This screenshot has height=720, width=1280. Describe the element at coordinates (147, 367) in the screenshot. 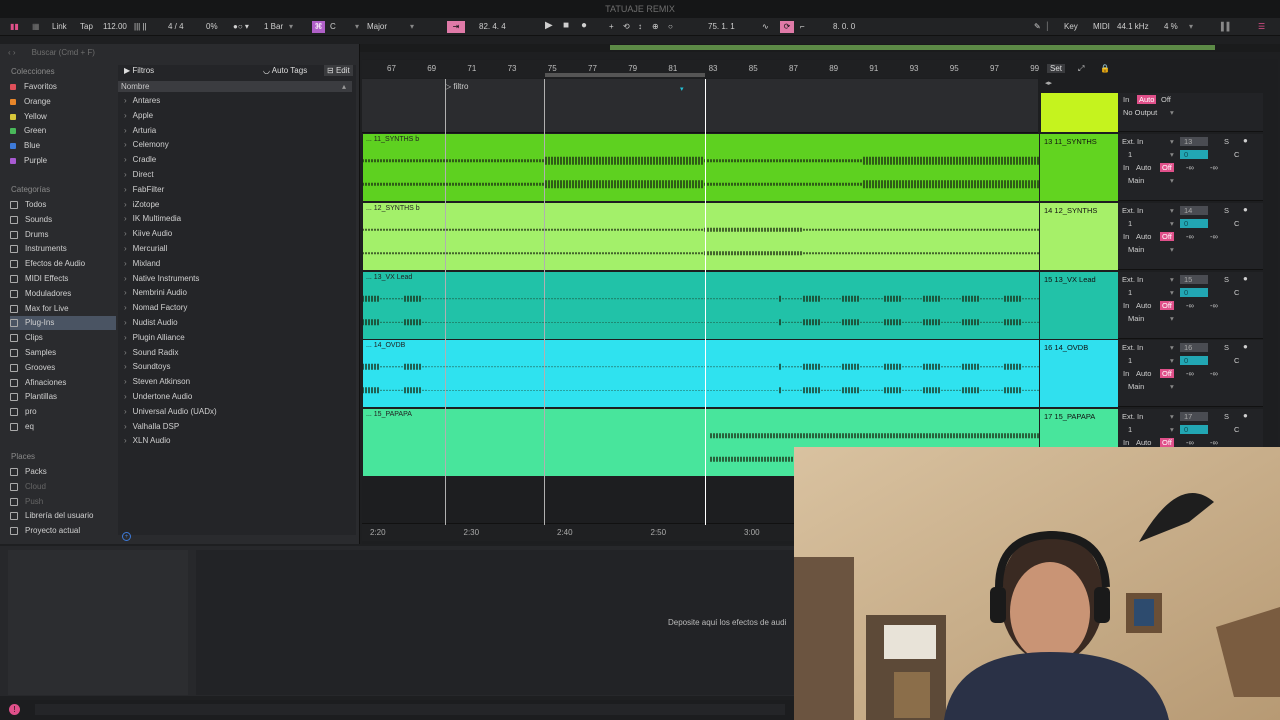

I see `vendor-folder-item: Soundtoys` at that location.